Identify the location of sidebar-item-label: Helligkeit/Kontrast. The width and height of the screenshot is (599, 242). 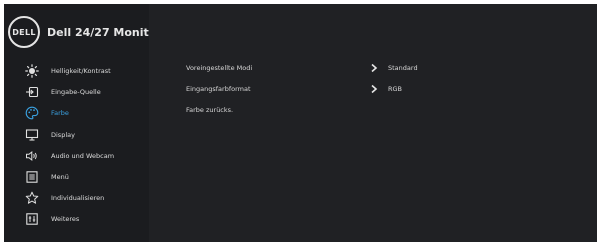
(81, 70).